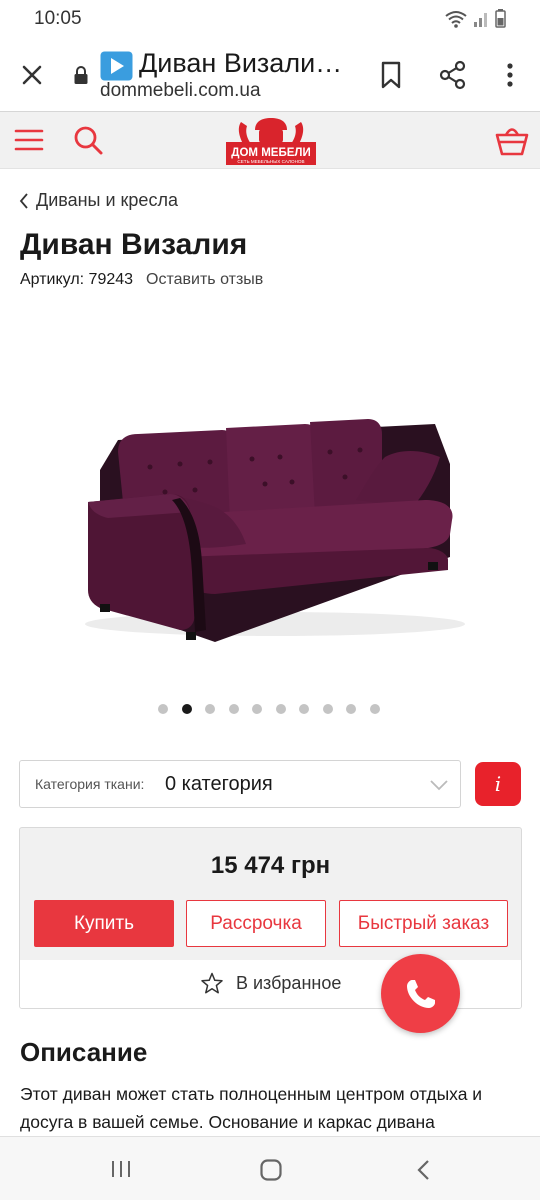 The image size is (540, 1200). I want to click on recent-apps-icon, so click(121, 1169).